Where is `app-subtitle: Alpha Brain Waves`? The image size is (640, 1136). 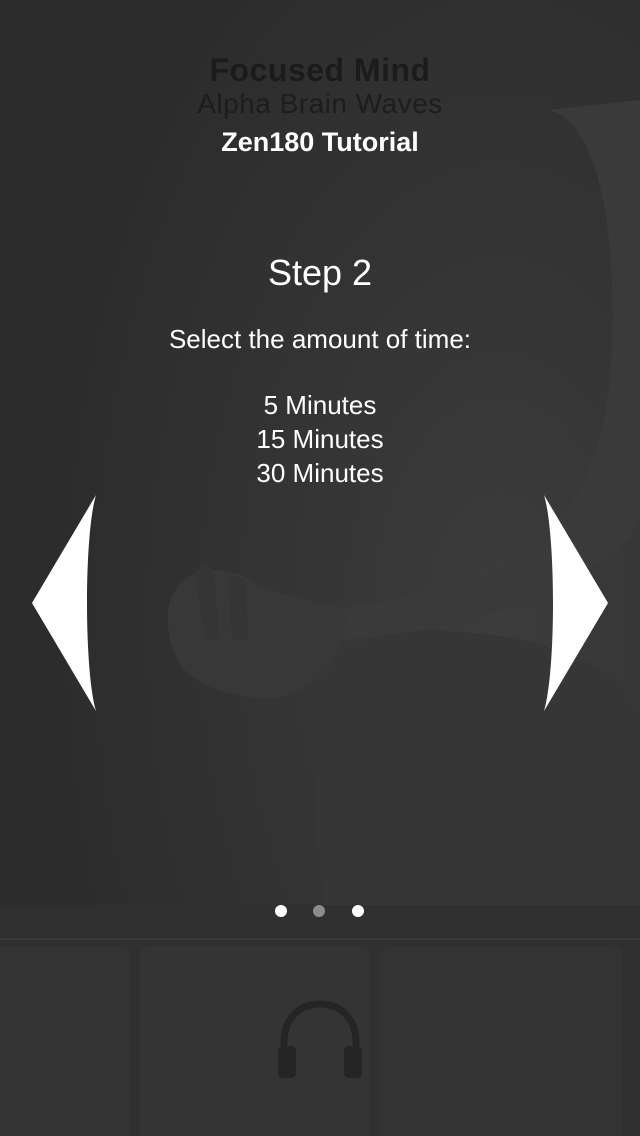 app-subtitle: Alpha Brain Waves is located at coordinates (320, 103).